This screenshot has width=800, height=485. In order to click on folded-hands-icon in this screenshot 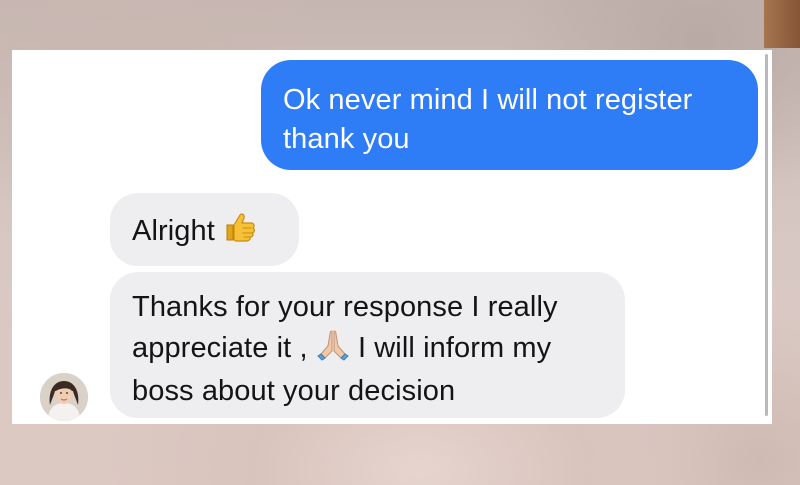, I will do `click(333, 349)`.